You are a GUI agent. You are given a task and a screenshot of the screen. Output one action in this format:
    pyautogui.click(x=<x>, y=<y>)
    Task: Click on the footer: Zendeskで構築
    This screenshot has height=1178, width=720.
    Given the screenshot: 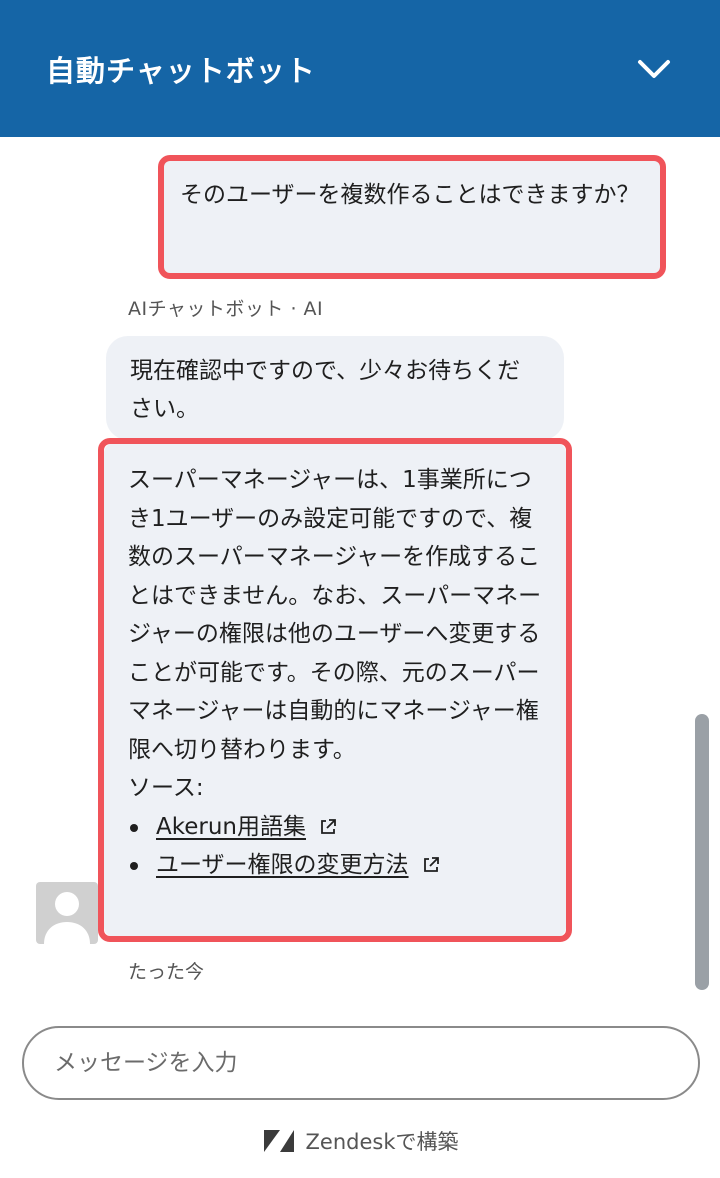 What is the action you would take?
    pyautogui.click(x=360, y=1141)
    